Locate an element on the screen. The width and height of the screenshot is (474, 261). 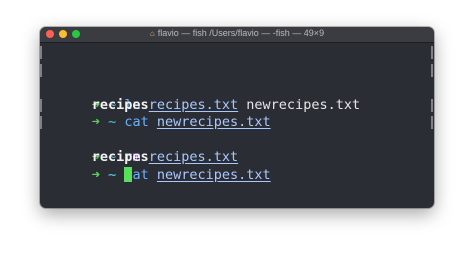
prompt-cwd: ~ is located at coordinates (112, 174).